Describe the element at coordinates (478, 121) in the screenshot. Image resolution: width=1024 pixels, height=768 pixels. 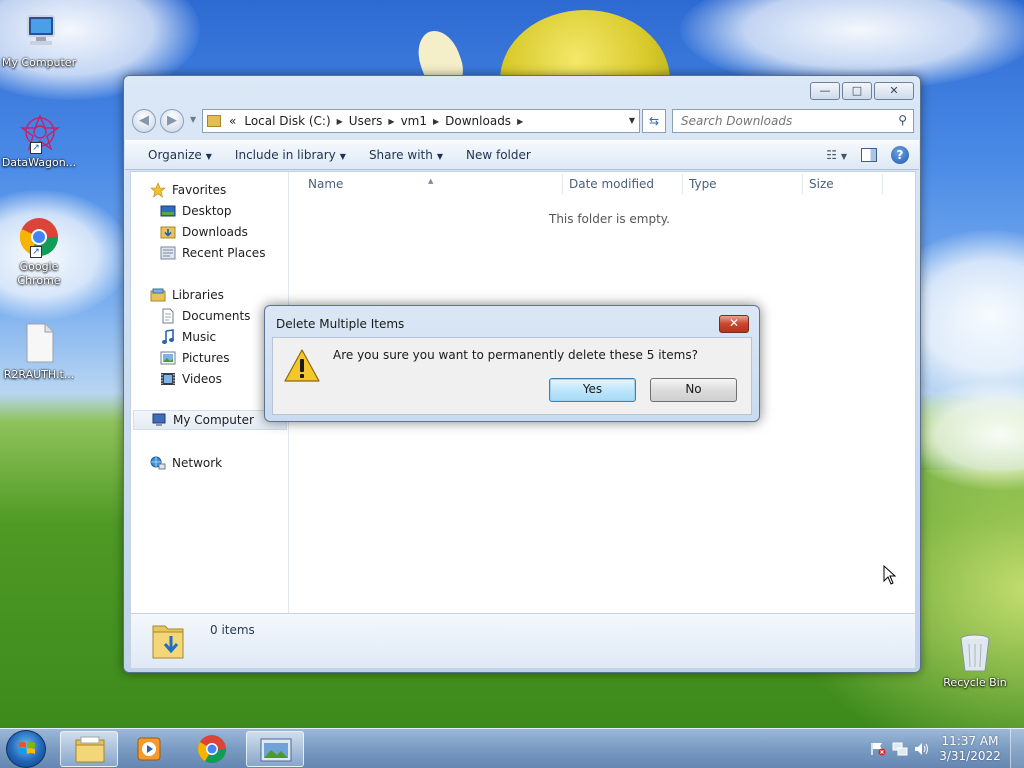
I see `breadcrumb-downloads: Downloads` at that location.